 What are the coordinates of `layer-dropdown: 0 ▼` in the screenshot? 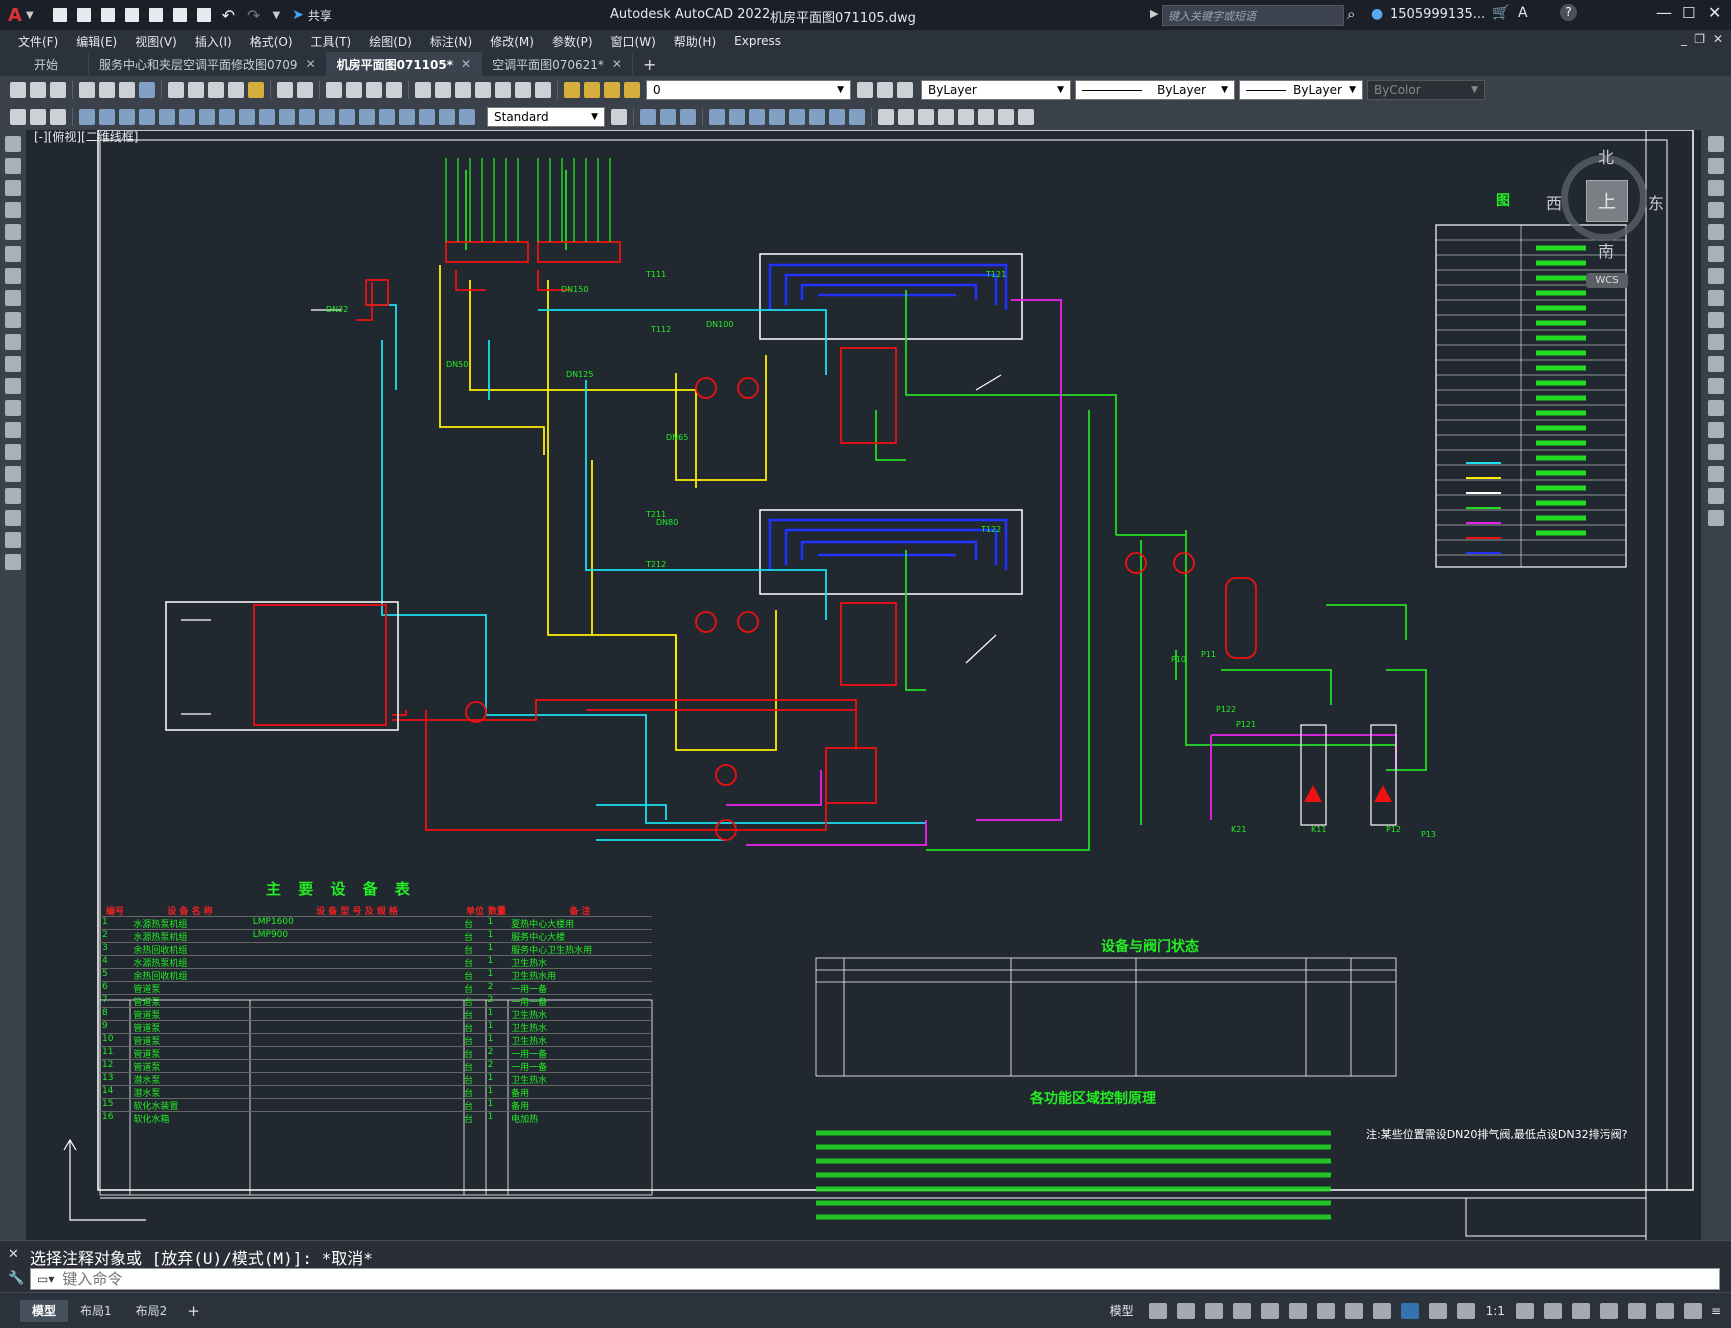 It's located at (748, 90).